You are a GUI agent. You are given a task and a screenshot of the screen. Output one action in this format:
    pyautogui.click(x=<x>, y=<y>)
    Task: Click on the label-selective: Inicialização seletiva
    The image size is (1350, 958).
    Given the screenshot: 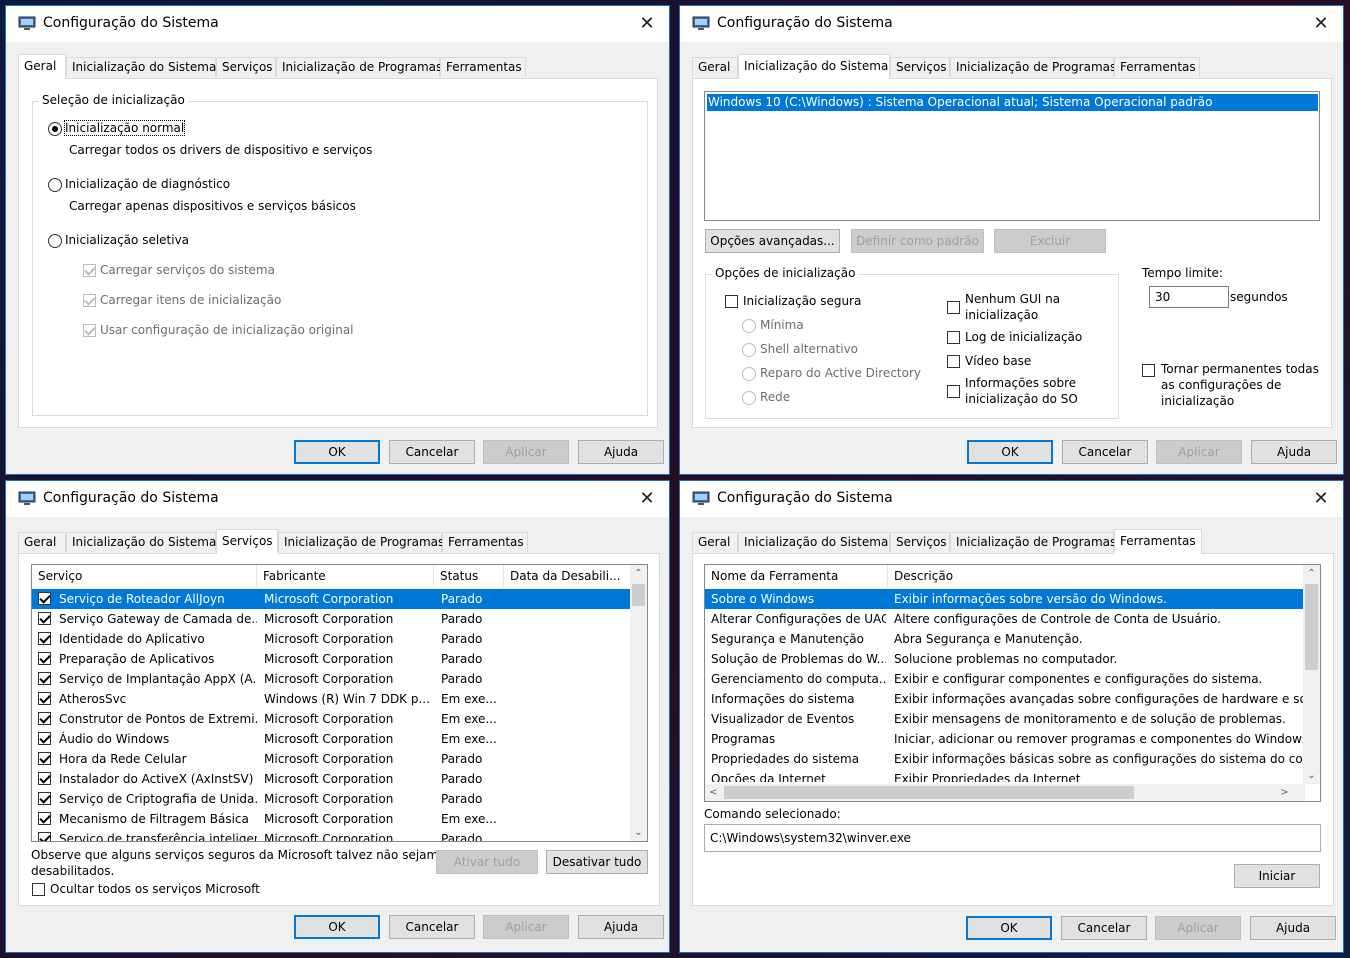 What is the action you would take?
    pyautogui.click(x=127, y=240)
    